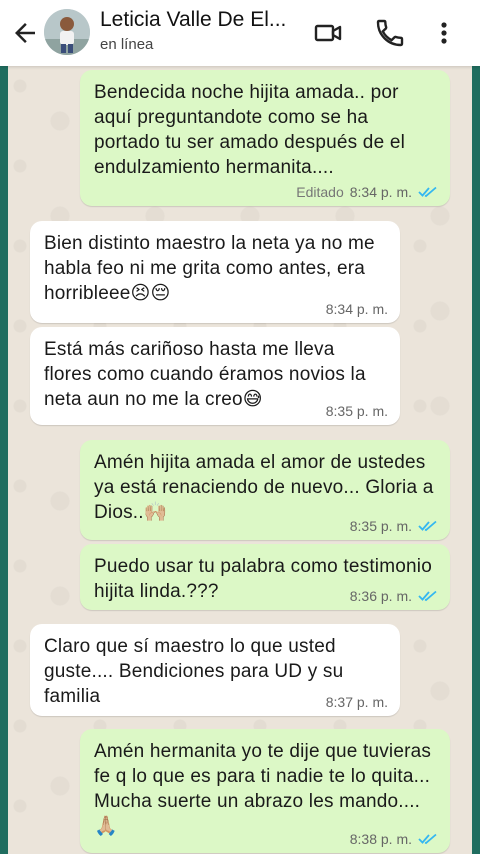 This screenshot has width=480, height=854. What do you see at coordinates (380, 839) in the screenshot?
I see `message-time: 8:38 p. m.` at bounding box center [380, 839].